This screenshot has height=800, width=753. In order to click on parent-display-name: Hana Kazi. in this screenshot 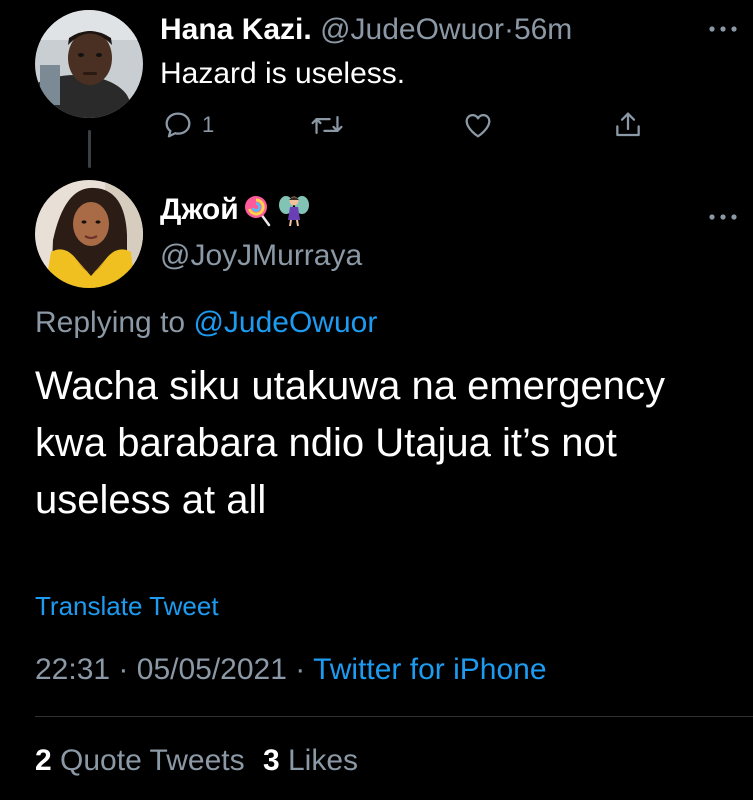, I will do `click(236, 29)`.